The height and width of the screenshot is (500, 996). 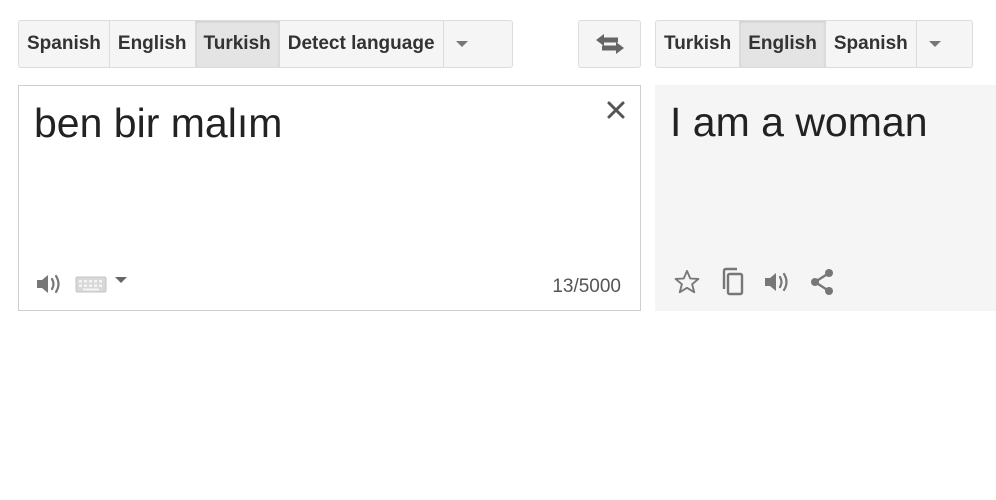 I want to click on target-lang-english: English, so click(x=783, y=44).